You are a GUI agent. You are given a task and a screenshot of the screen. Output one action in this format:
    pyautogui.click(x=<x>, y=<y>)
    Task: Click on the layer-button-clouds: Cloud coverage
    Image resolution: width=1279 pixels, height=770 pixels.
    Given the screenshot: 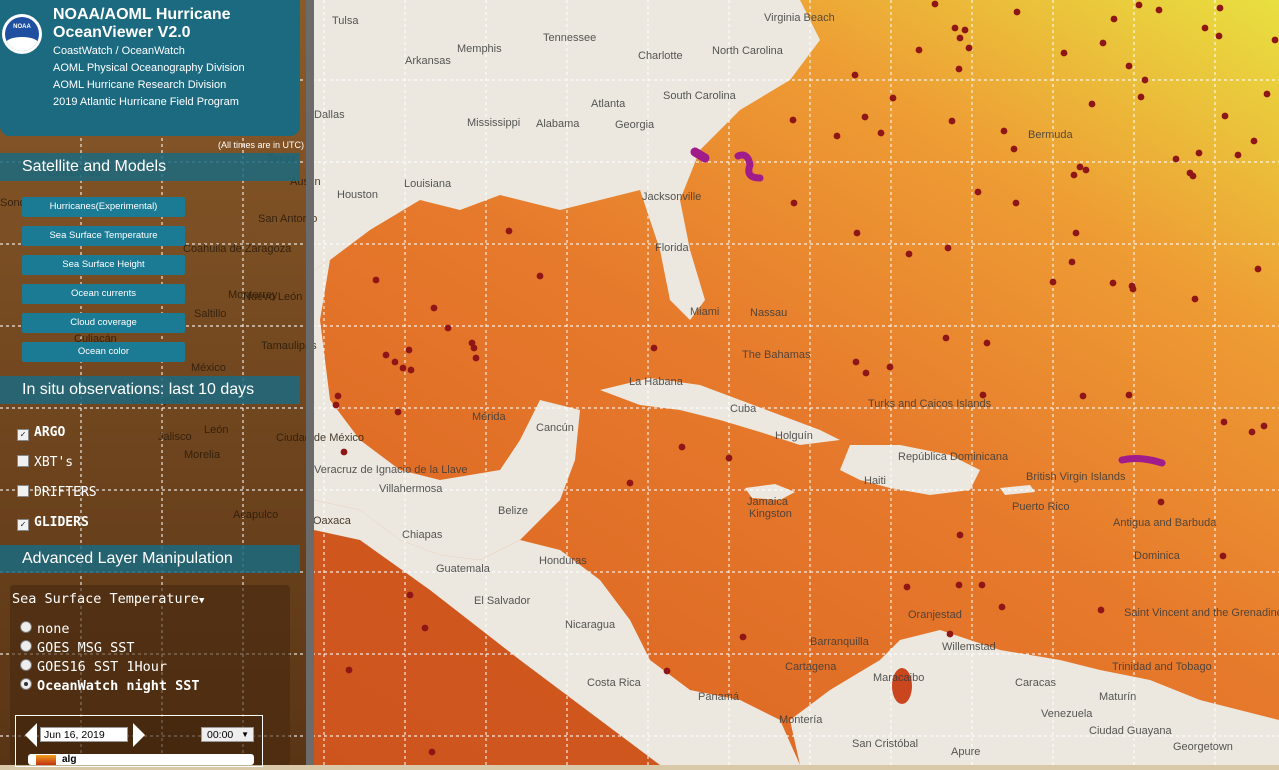 What is the action you would take?
    pyautogui.click(x=103, y=323)
    